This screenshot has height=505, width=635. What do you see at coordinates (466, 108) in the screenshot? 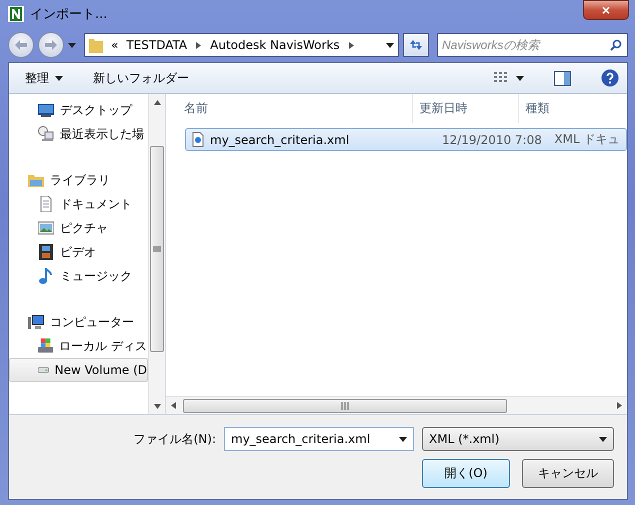
I see `column-header: 更新日時` at bounding box center [466, 108].